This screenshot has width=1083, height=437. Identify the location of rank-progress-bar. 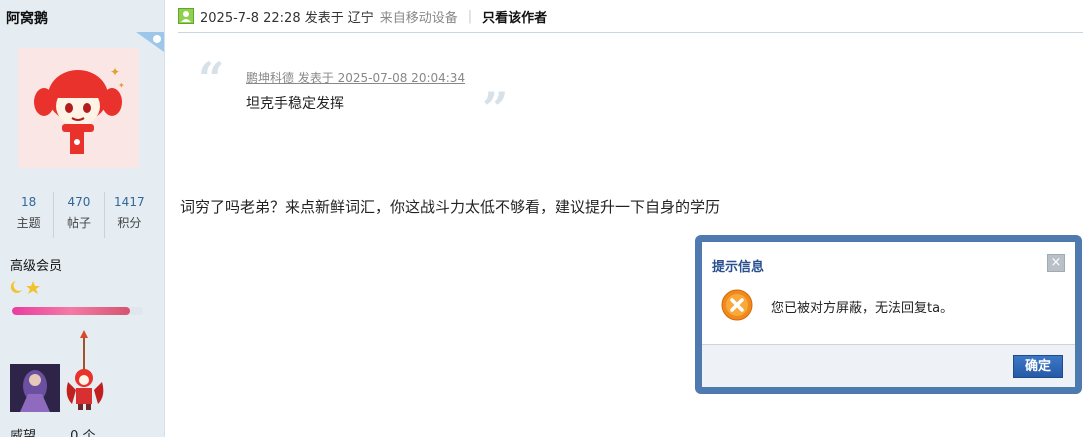
(77, 311).